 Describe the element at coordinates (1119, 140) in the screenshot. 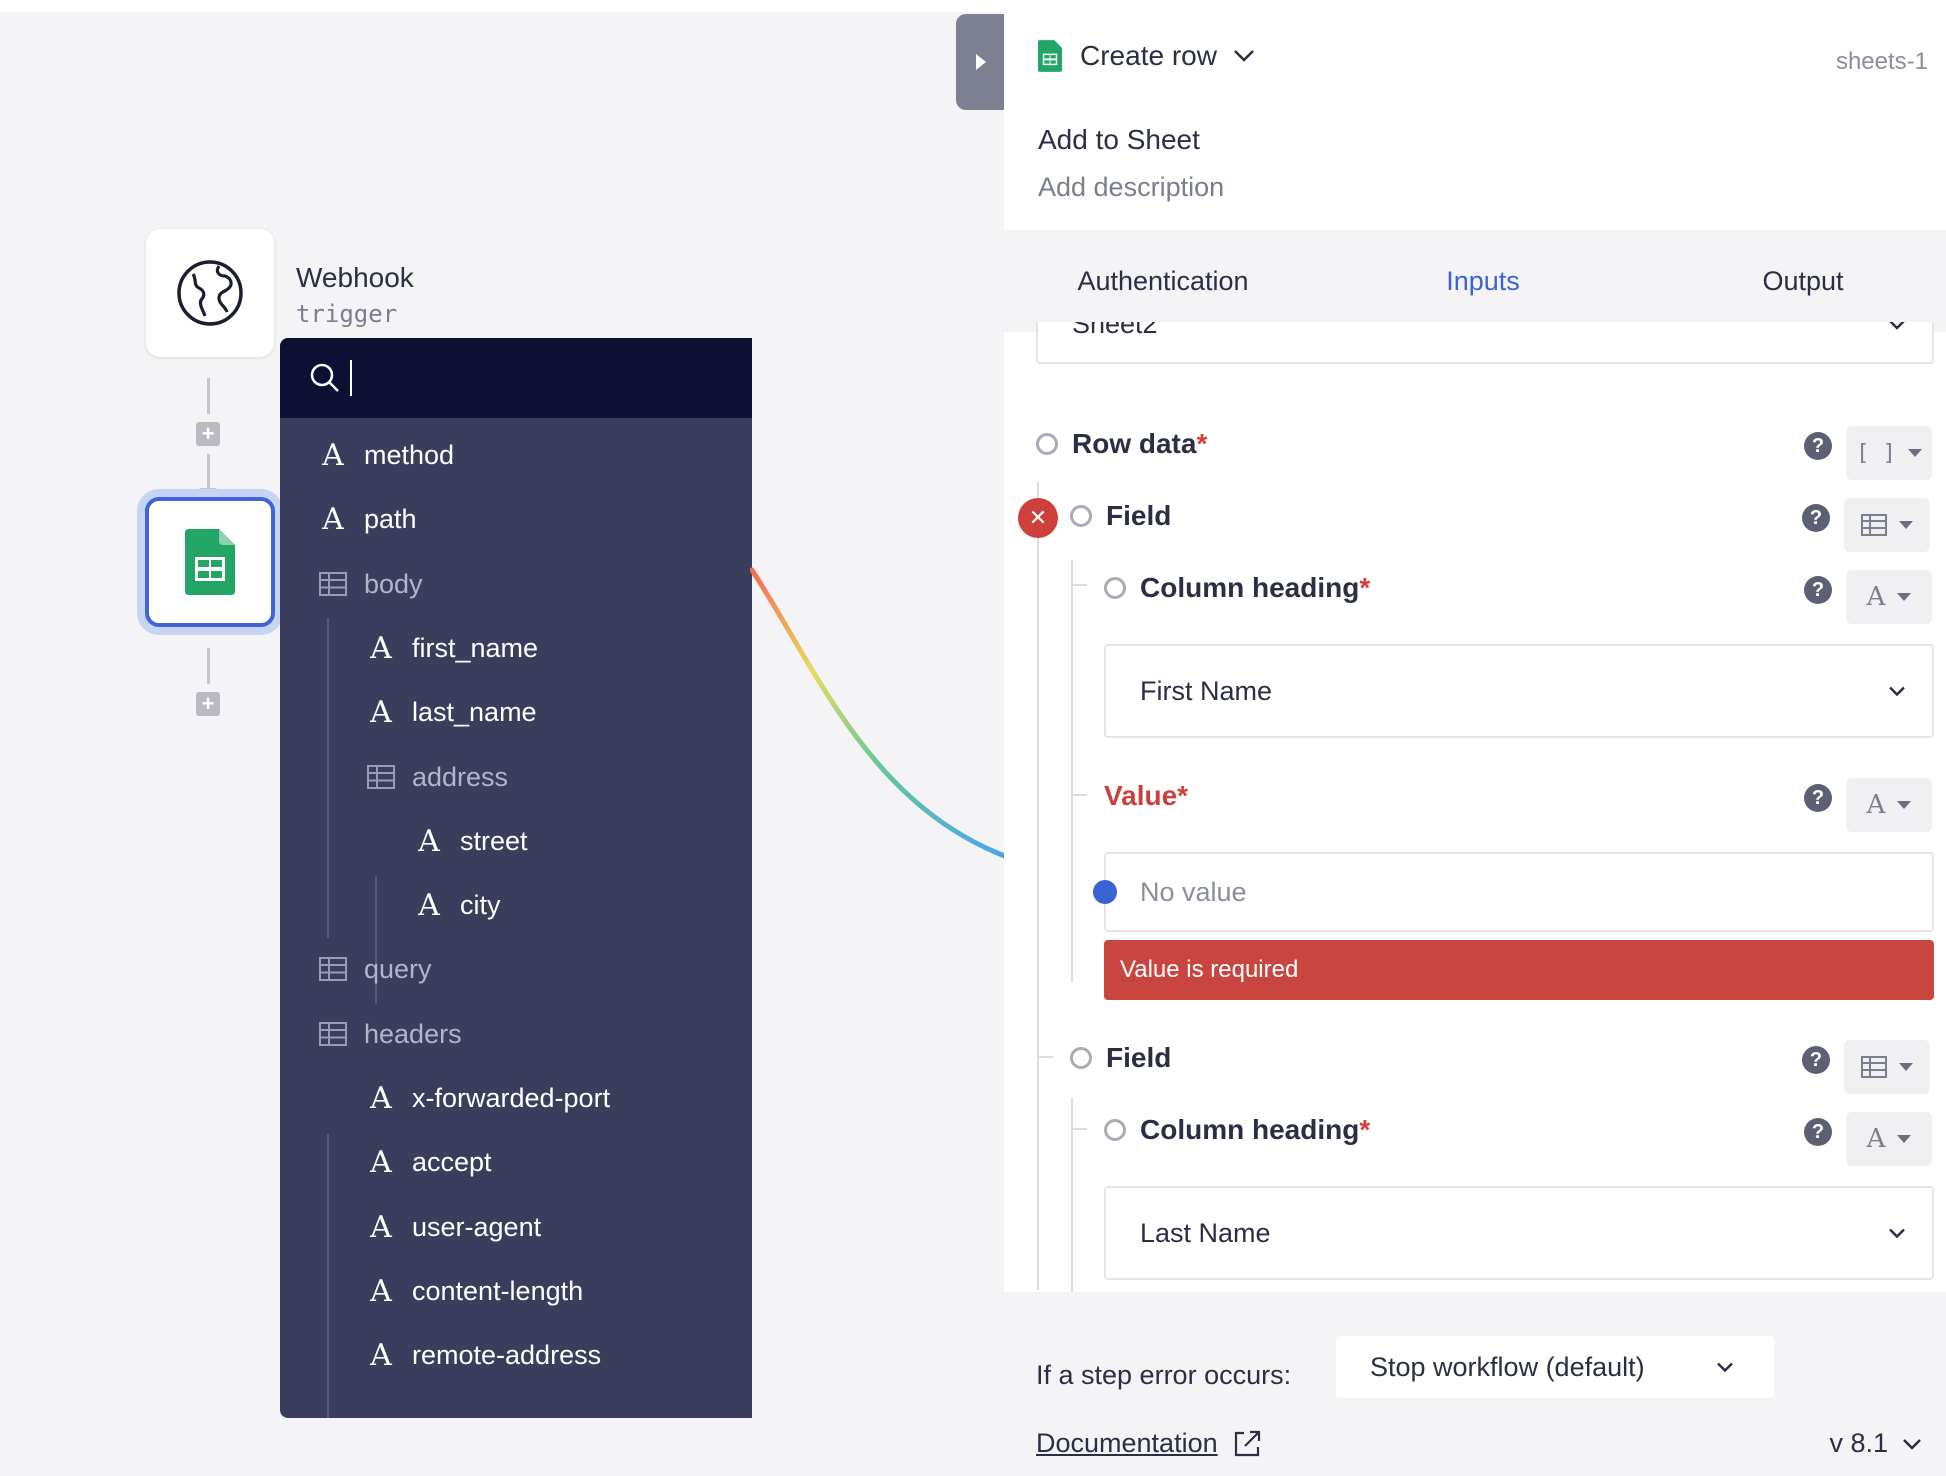

I see `step-name: Add to Sheet` at that location.